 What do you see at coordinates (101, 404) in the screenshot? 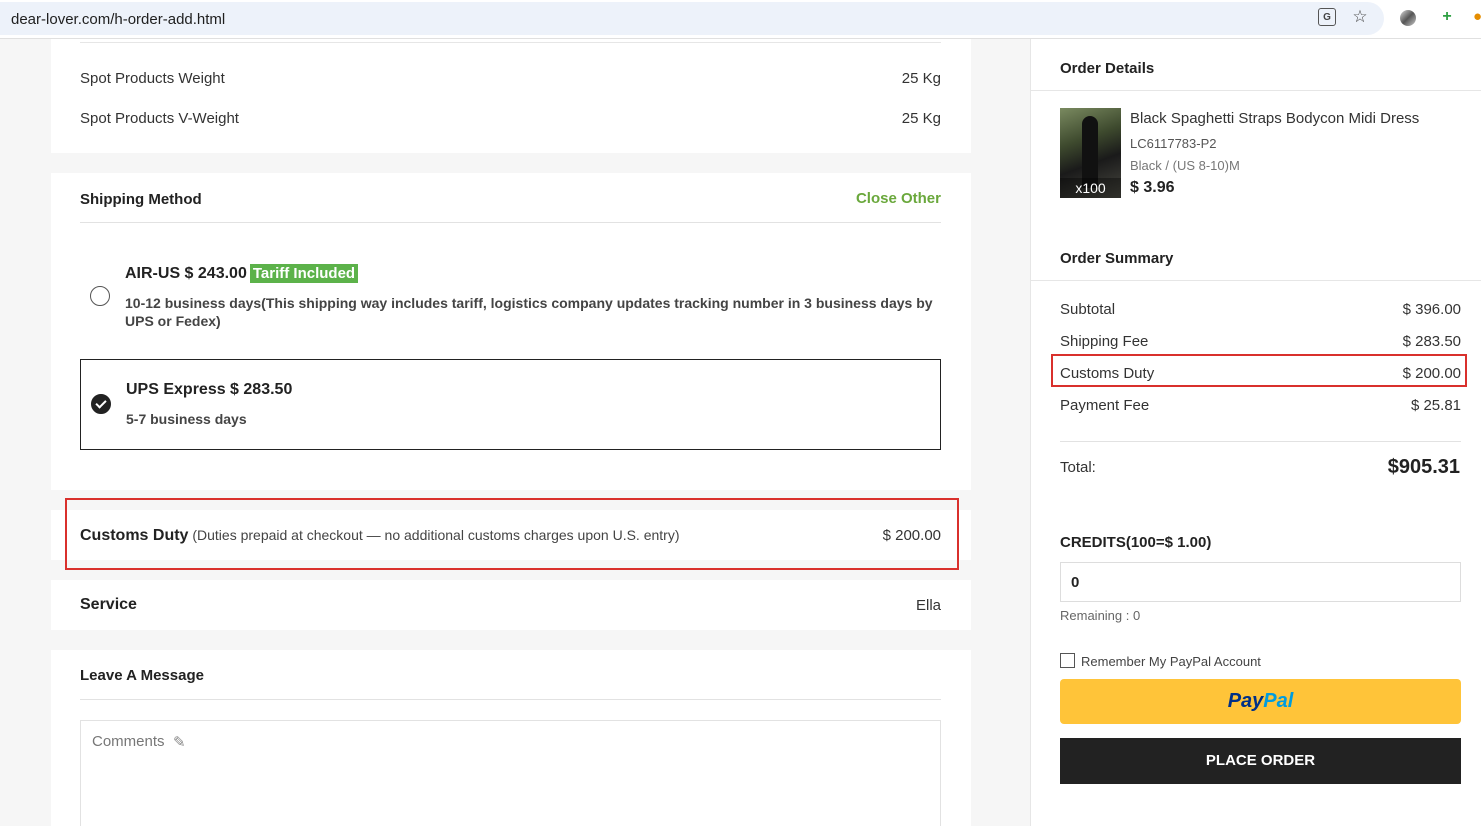
I see `ups-radio-checked` at bounding box center [101, 404].